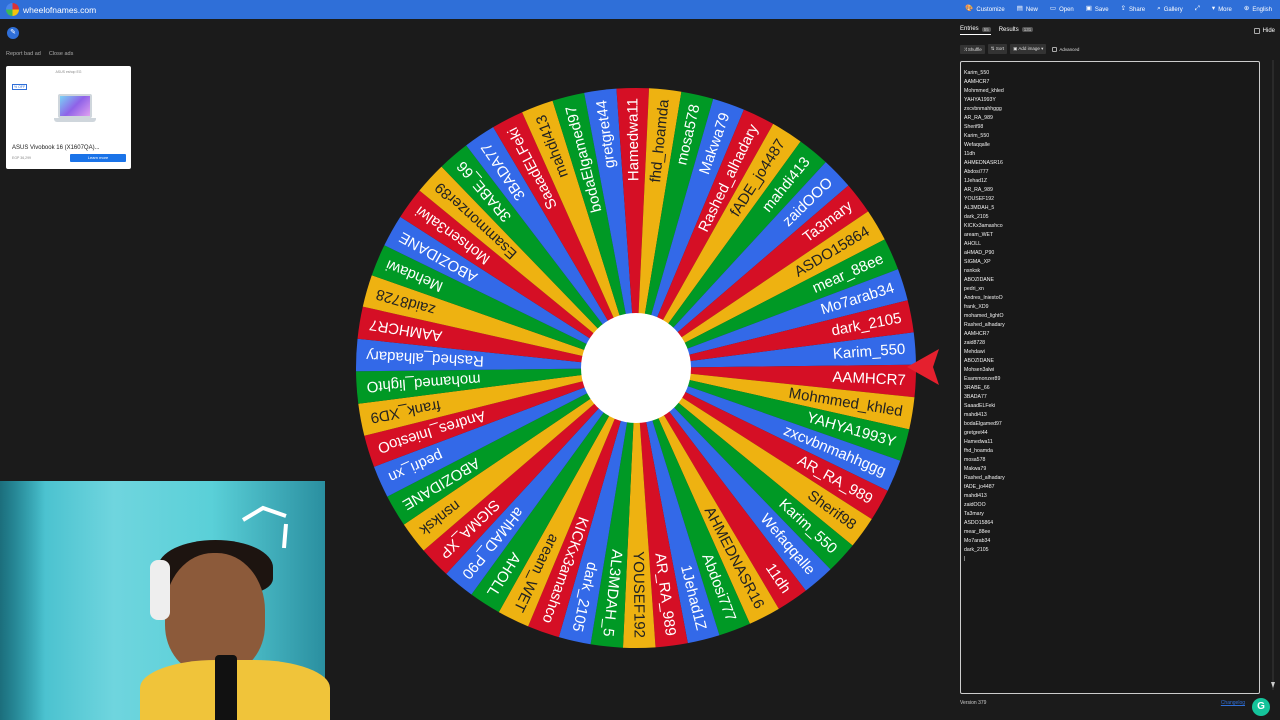  I want to click on menu-language-button: ⊕ English, so click(1258, 9).